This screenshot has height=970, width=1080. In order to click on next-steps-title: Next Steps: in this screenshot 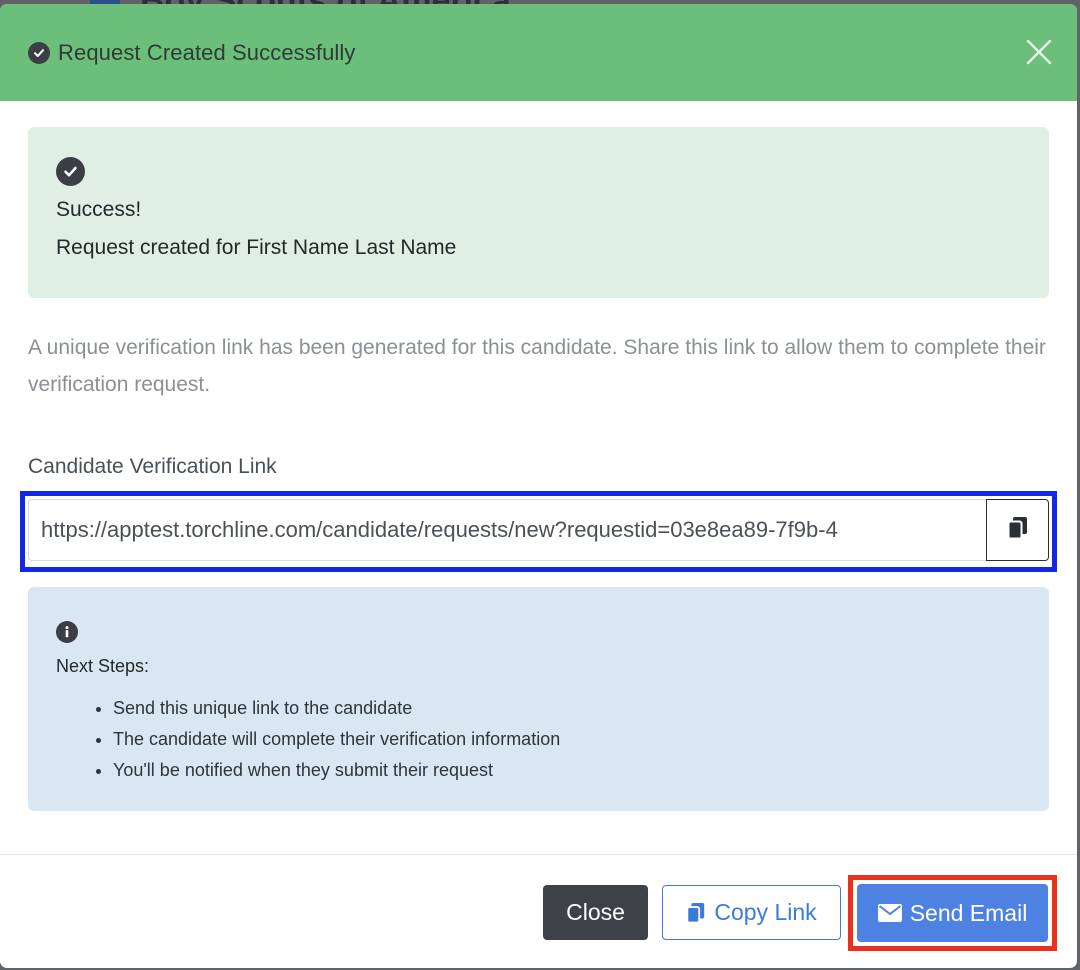, I will do `click(103, 666)`.